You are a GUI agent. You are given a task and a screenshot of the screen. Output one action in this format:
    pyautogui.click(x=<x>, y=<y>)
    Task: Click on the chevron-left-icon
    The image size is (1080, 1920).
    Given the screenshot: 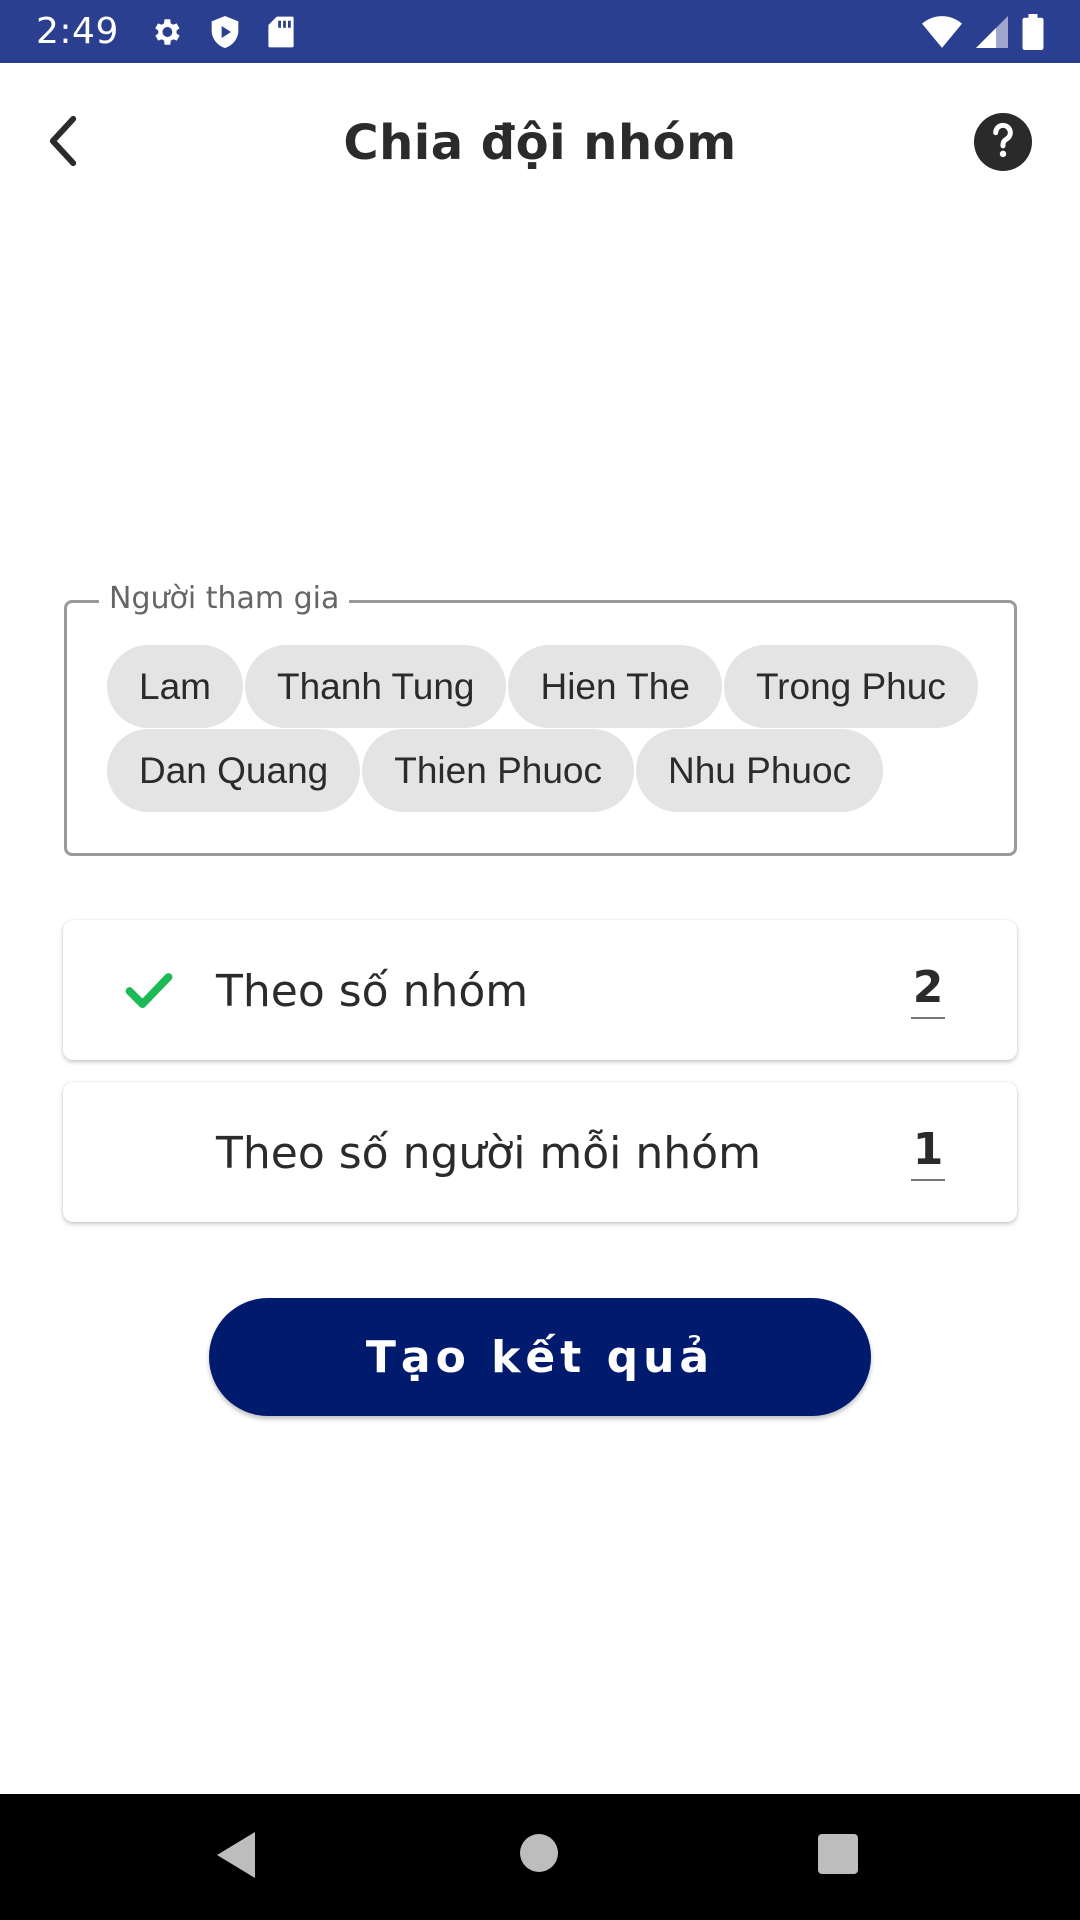 What is the action you would take?
    pyautogui.click(x=63, y=143)
    